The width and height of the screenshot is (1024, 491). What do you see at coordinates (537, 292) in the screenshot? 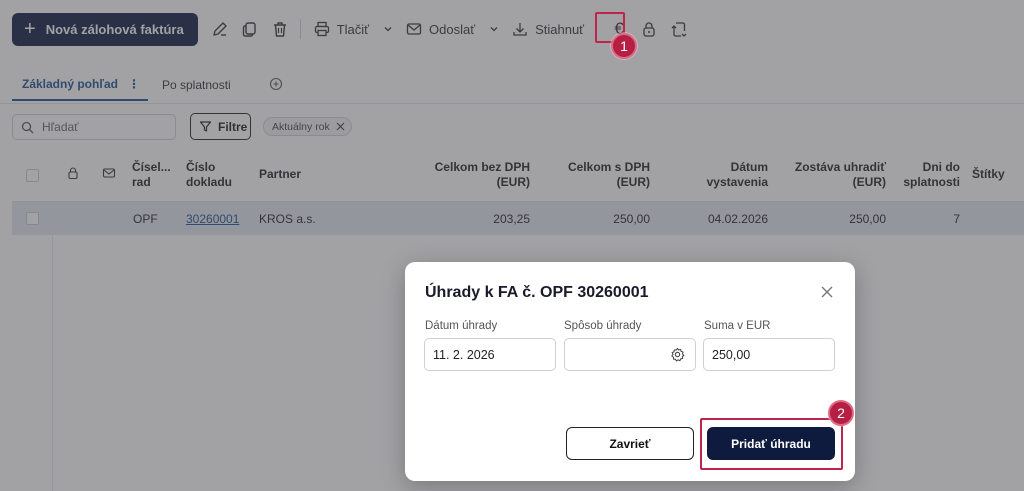
I see `dialog-title: Úhrady k FA č. OPF 30260001` at bounding box center [537, 292].